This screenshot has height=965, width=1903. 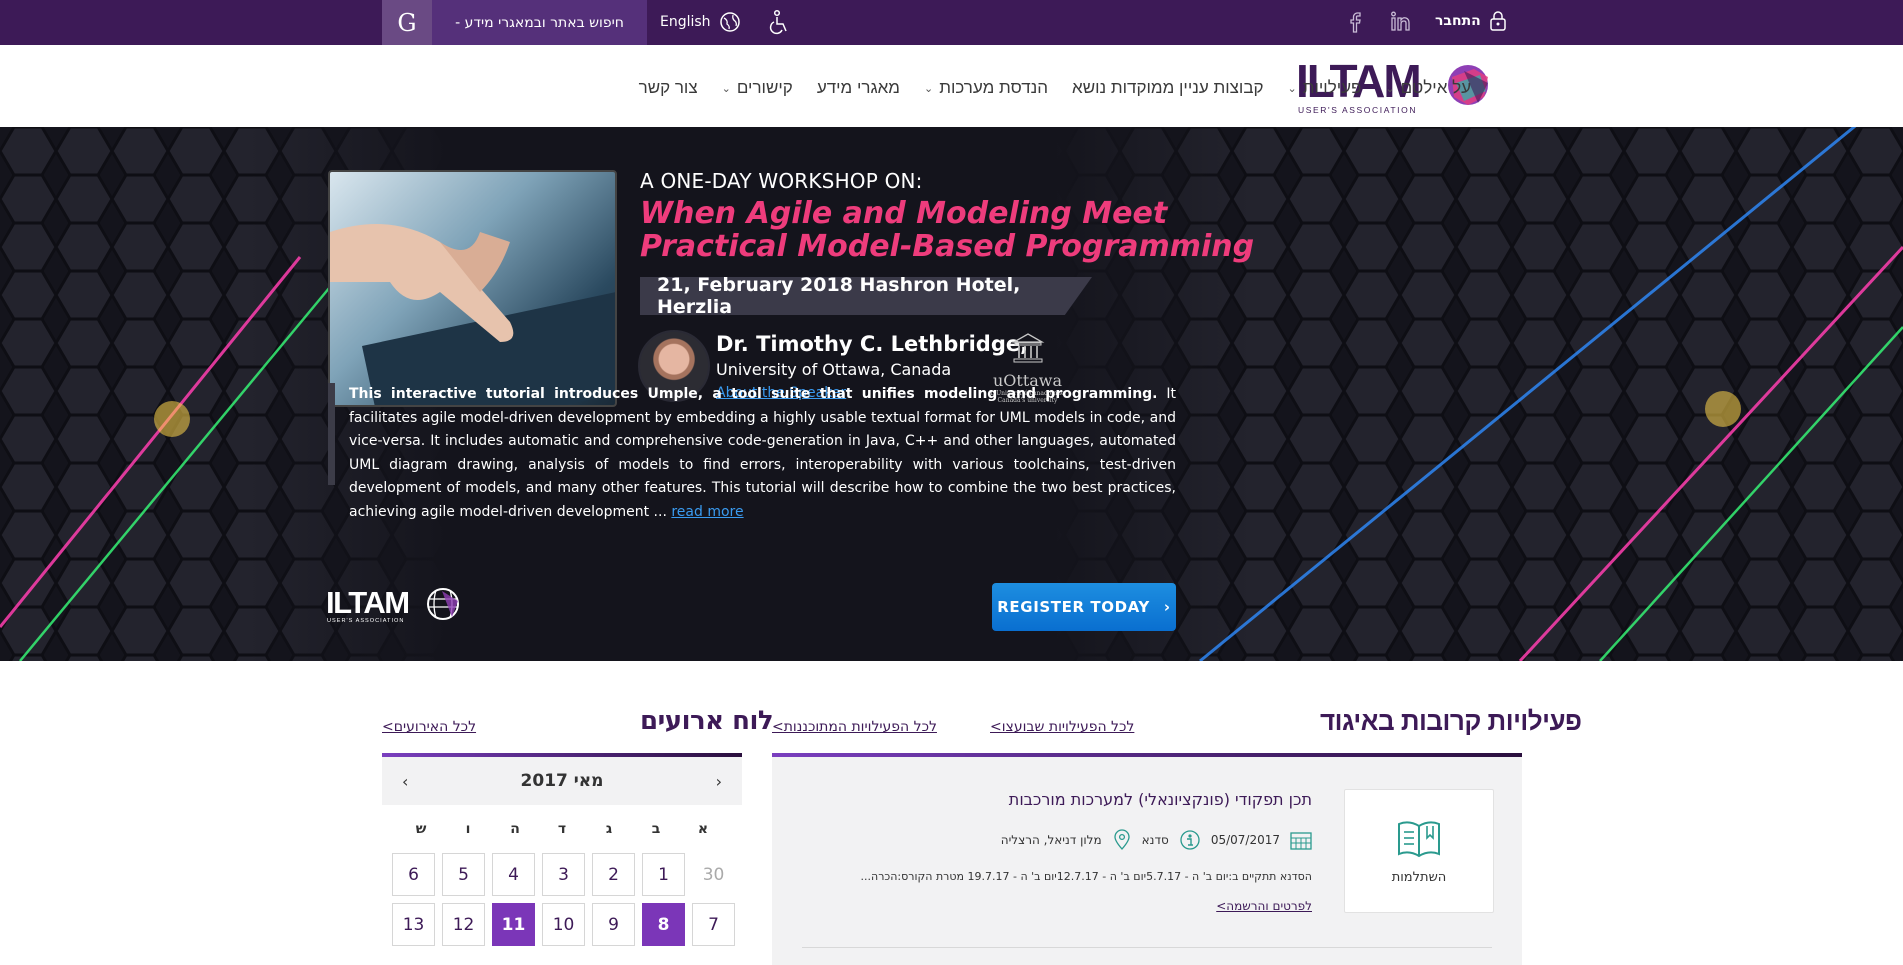 I want to click on nav-item-label: פעילויות, so click(x=1332, y=87).